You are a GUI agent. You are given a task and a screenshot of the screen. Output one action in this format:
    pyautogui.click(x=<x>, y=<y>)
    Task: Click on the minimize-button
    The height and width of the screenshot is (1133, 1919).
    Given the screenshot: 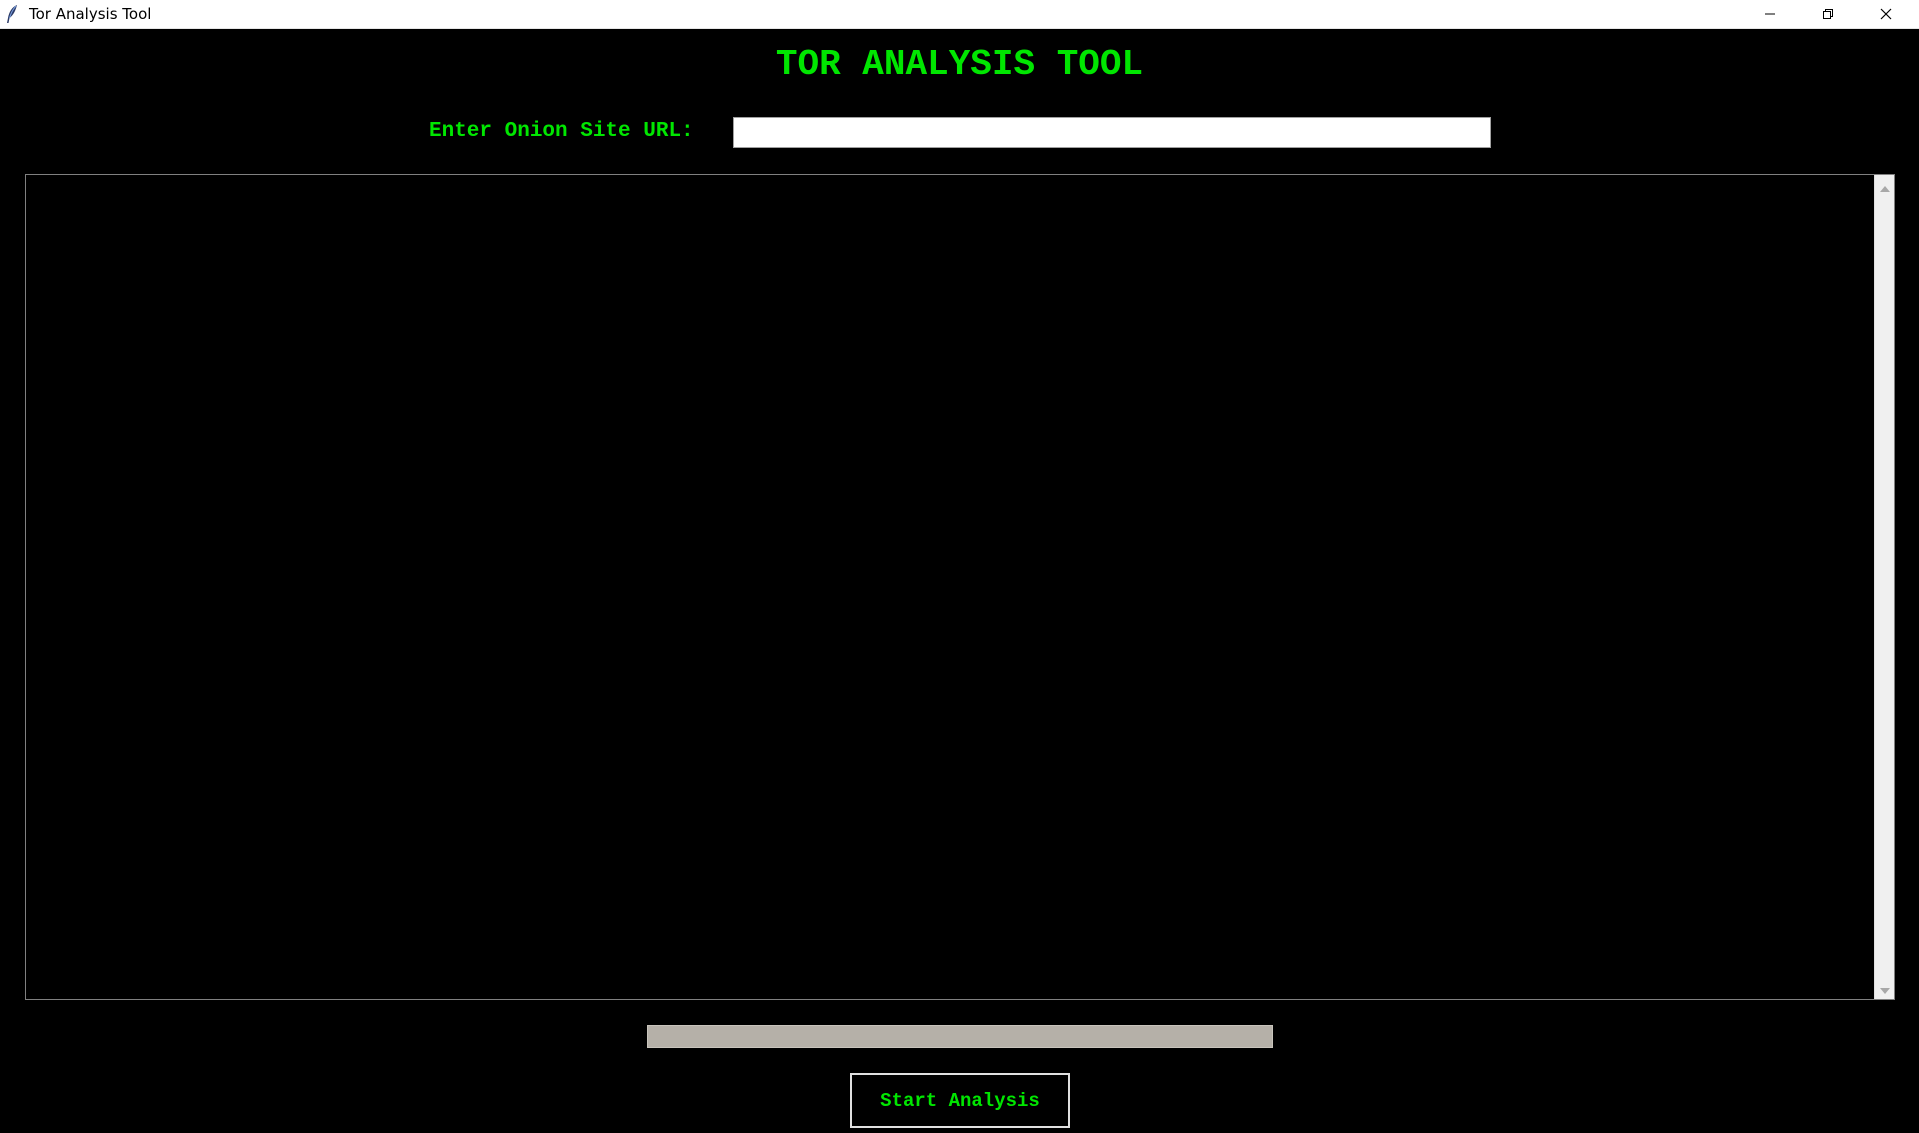 What is the action you would take?
    pyautogui.click(x=1770, y=14)
    